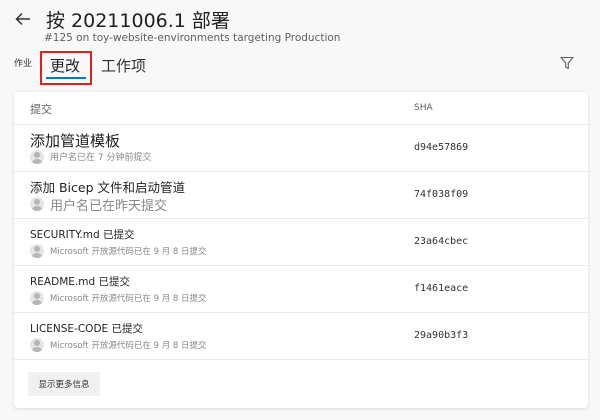 Image resolution: width=600 pixels, height=420 pixels. What do you see at coordinates (441, 241) in the screenshot?
I see `commit-sha: 23a64cbec` at bounding box center [441, 241].